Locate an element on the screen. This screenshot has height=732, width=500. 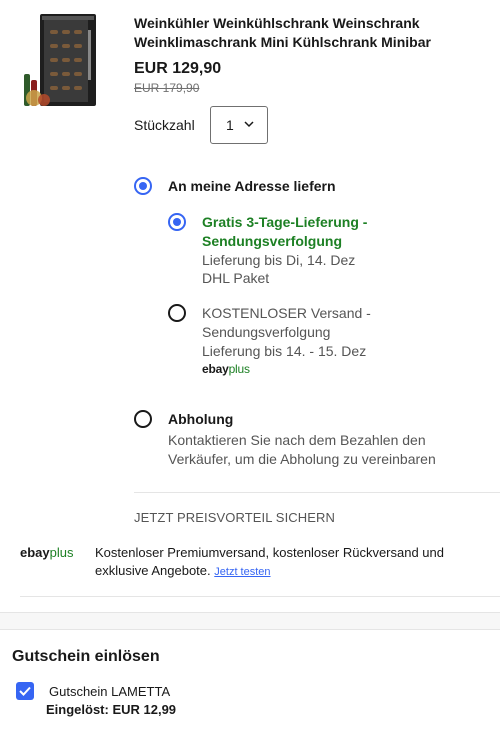
quantity-value: 1 is located at coordinates (230, 125).